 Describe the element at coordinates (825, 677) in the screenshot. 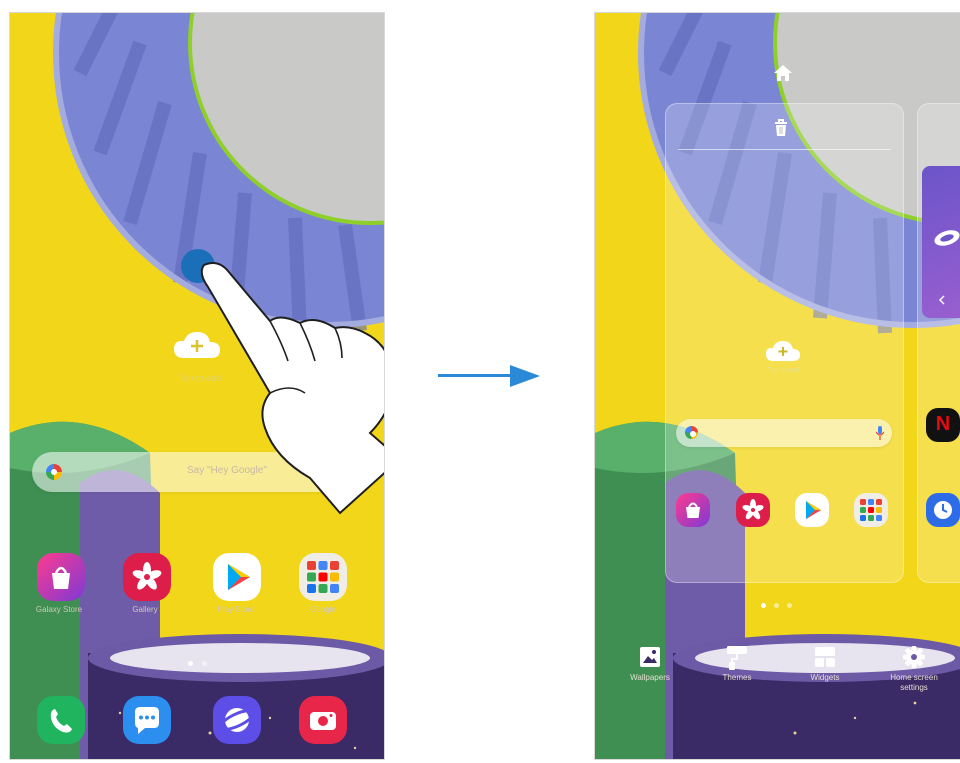

I see `widgets-label: Widgets` at that location.